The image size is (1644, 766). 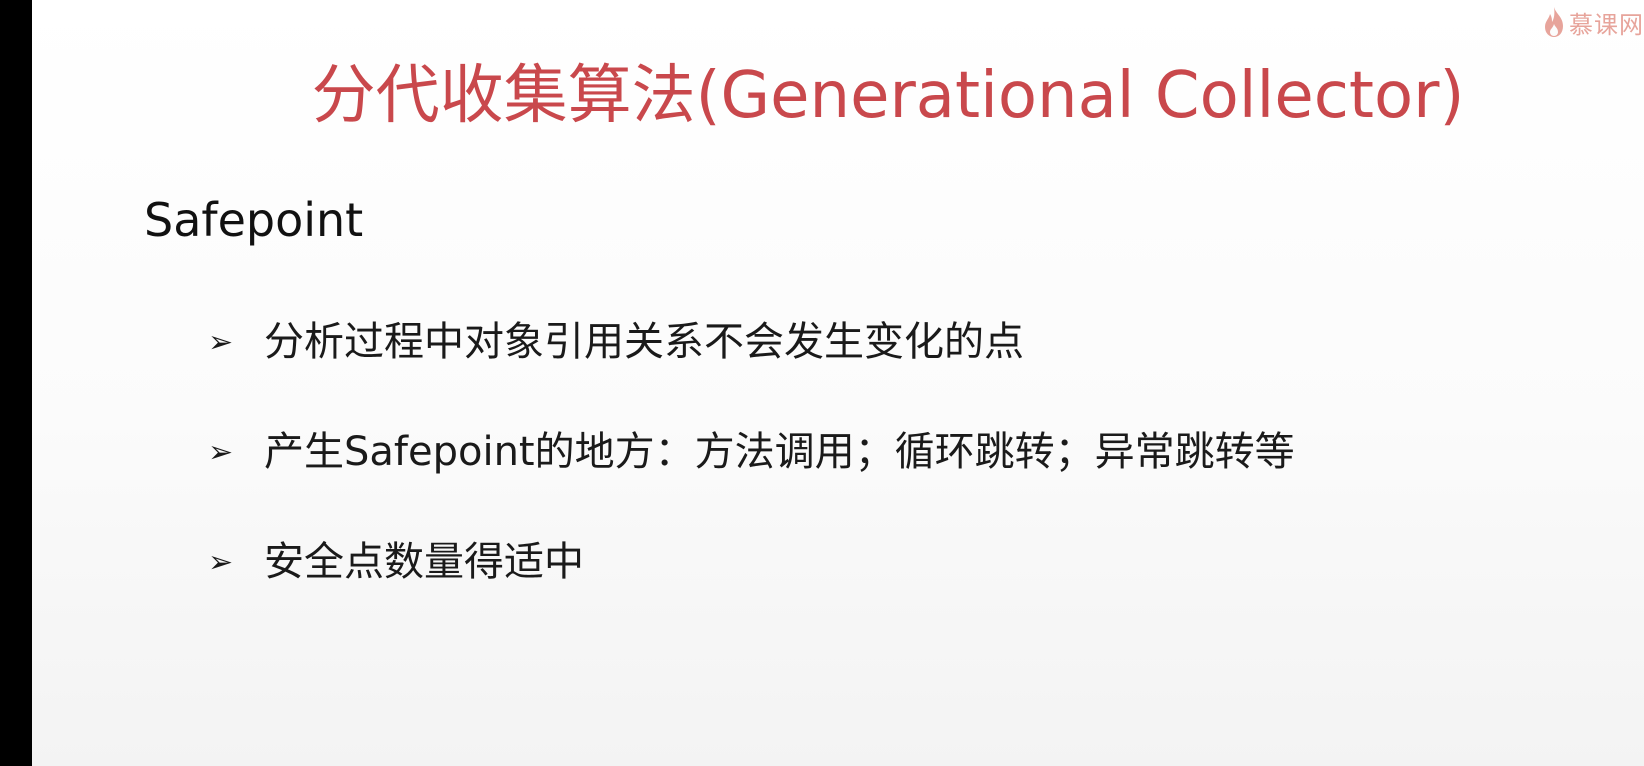 I want to click on watermark: 慕课网, so click(x=1593, y=22).